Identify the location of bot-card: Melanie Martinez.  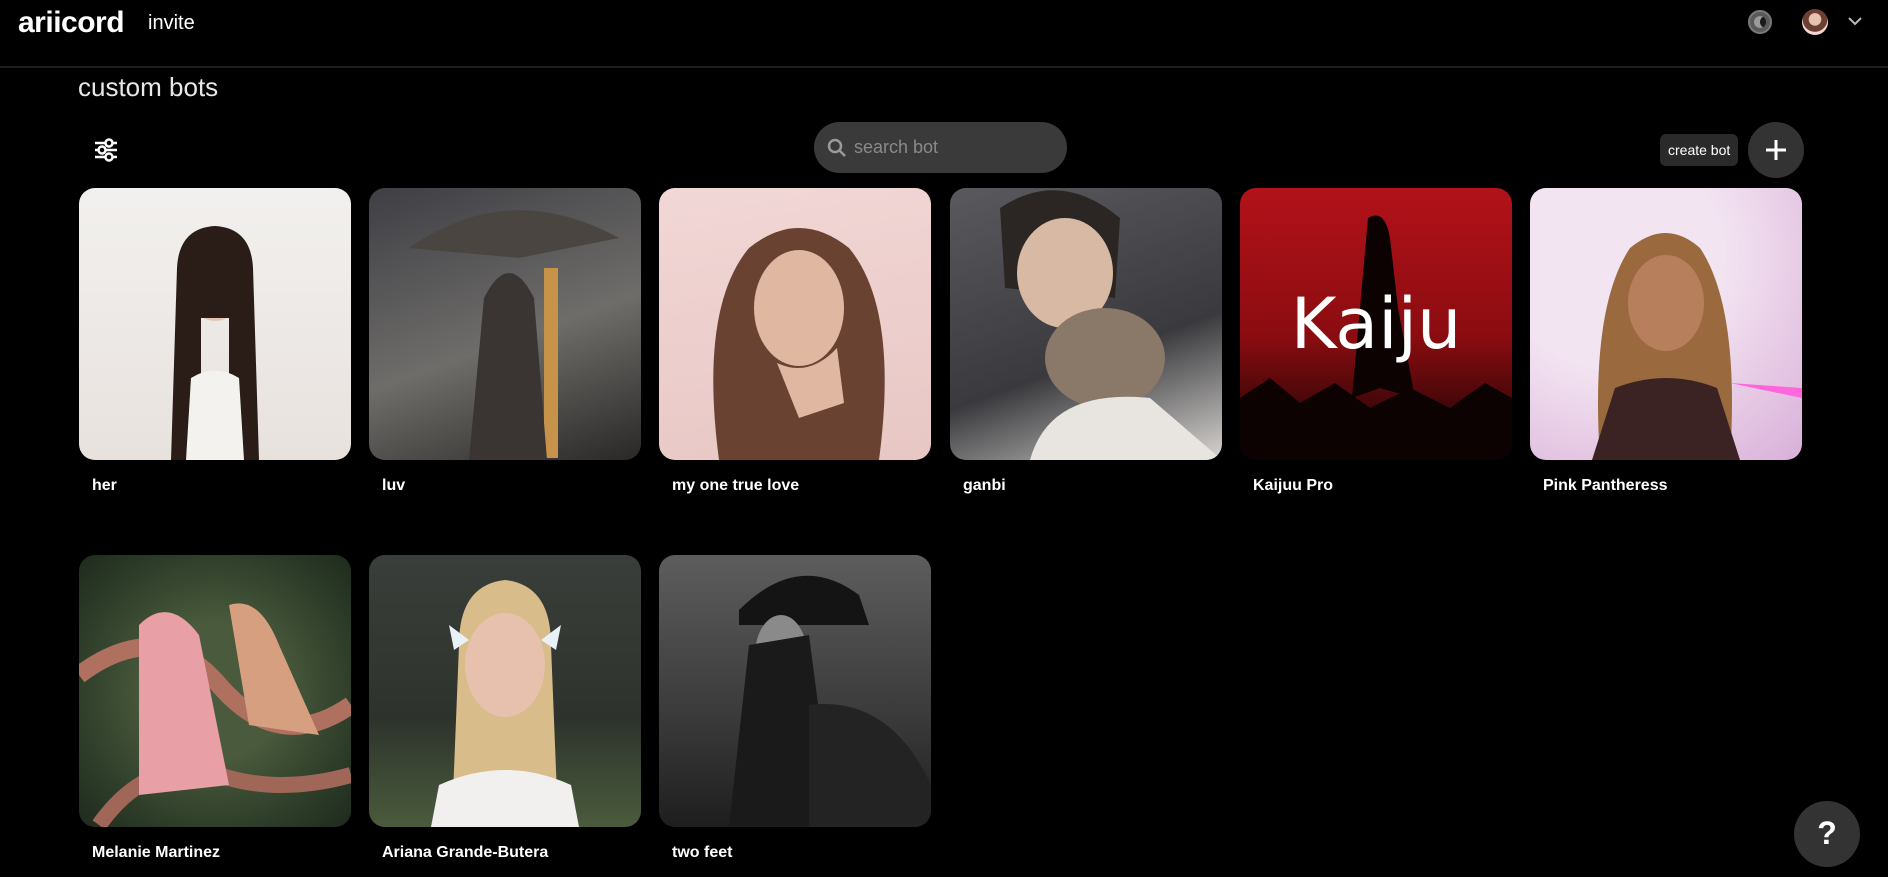
(215, 708).